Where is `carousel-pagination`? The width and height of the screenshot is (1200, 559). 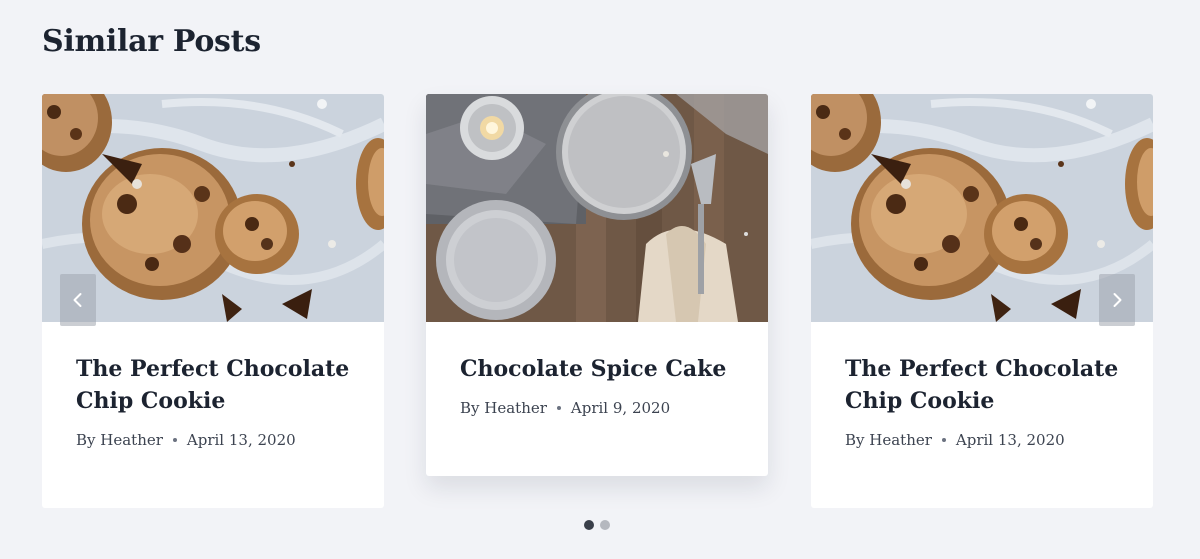
carousel-pagination is located at coordinates (597, 525).